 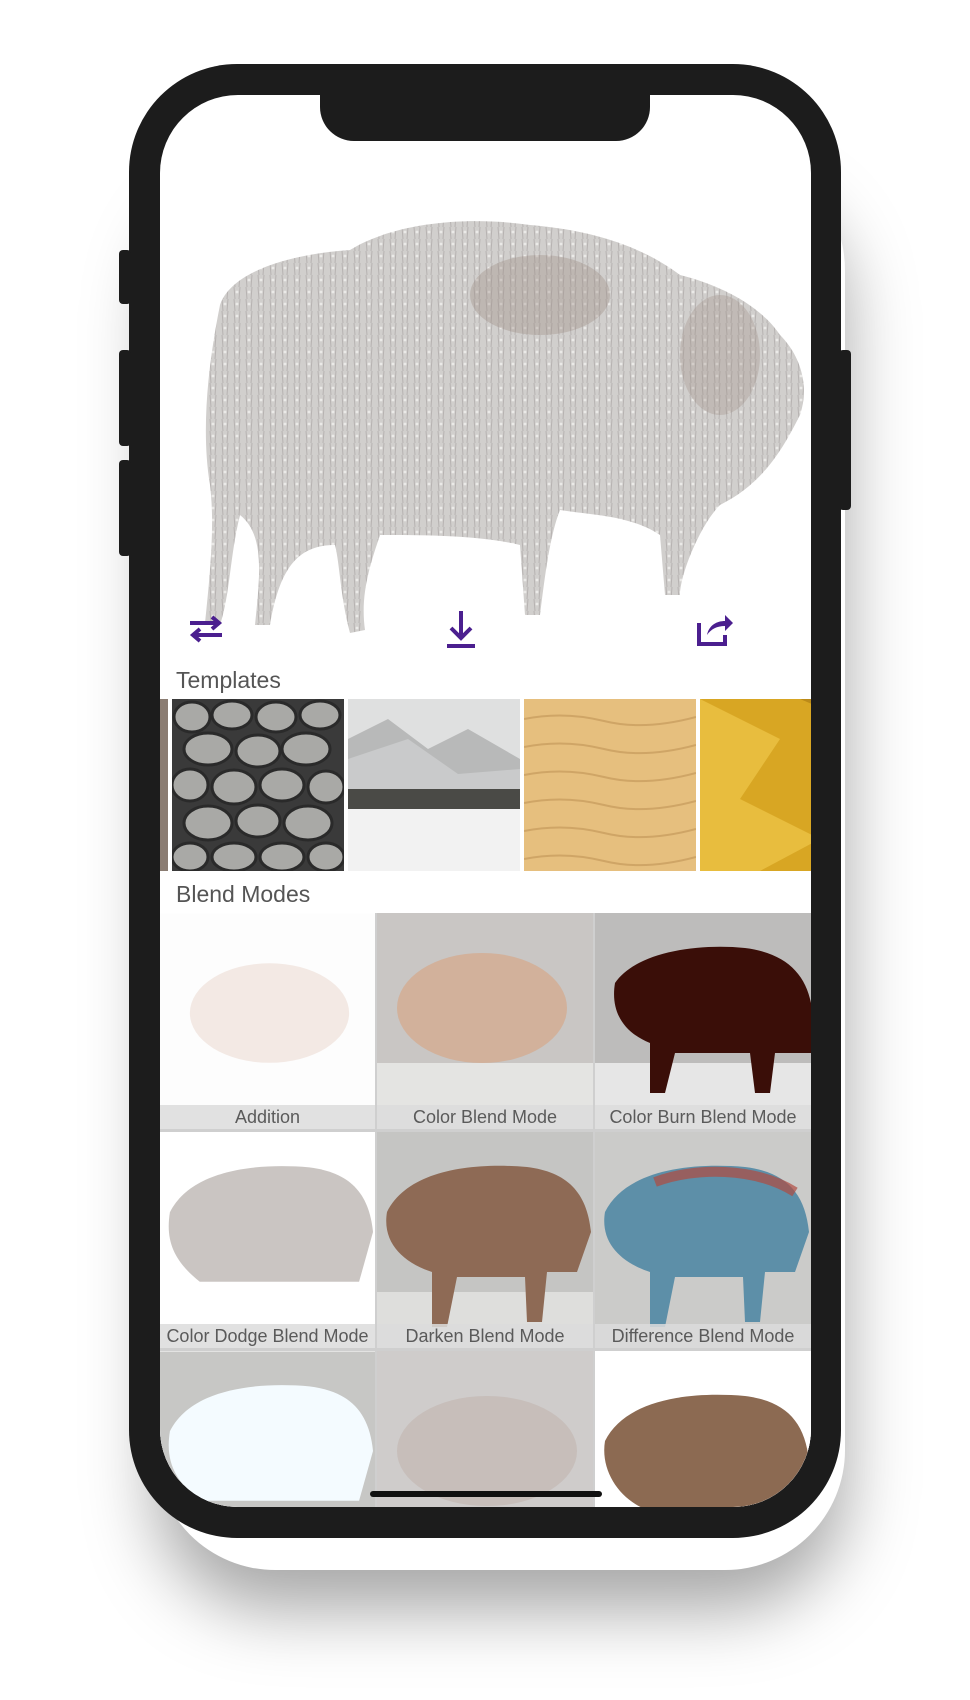 I want to click on template-gold, so click(x=755, y=785).